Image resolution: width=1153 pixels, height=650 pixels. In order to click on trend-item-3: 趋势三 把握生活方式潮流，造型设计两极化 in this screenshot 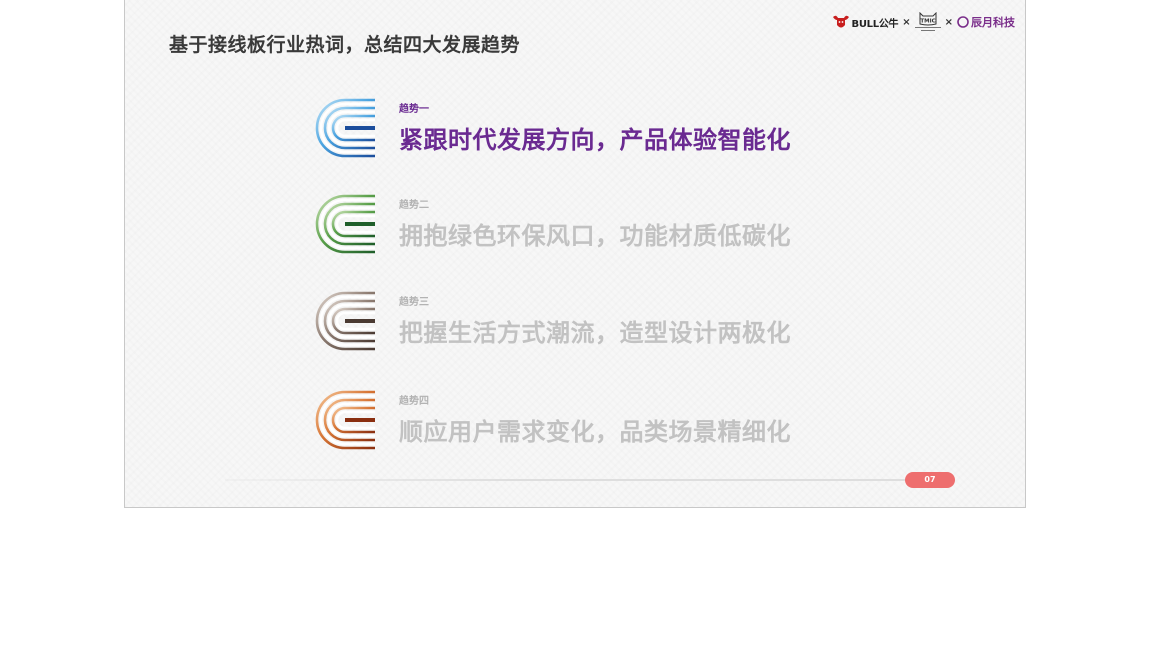, I will do `click(575, 321)`.